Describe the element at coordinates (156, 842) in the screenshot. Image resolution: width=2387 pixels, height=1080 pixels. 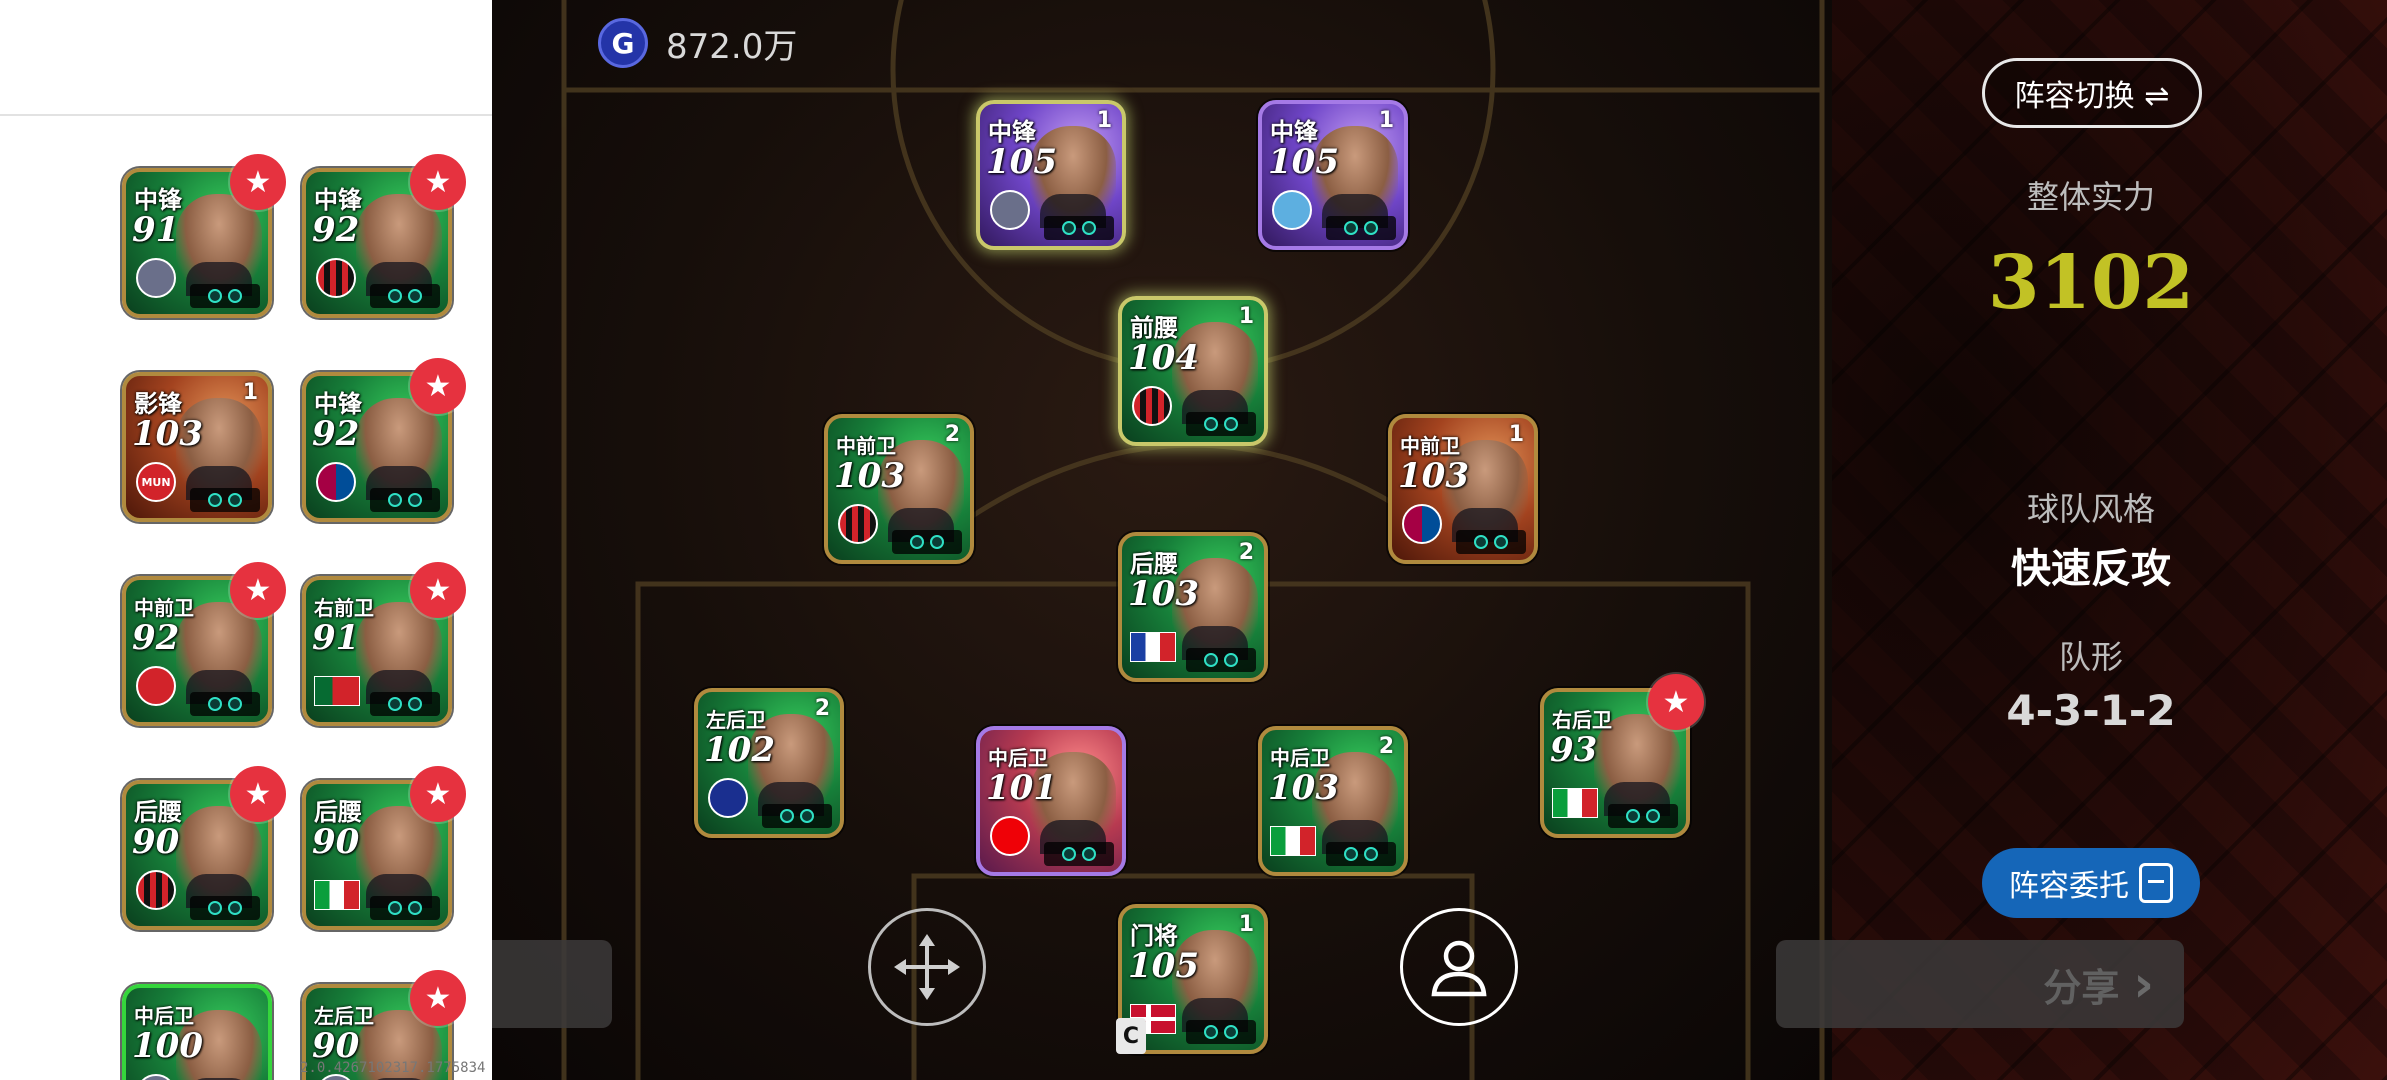
I see `player-rating: 90` at that location.